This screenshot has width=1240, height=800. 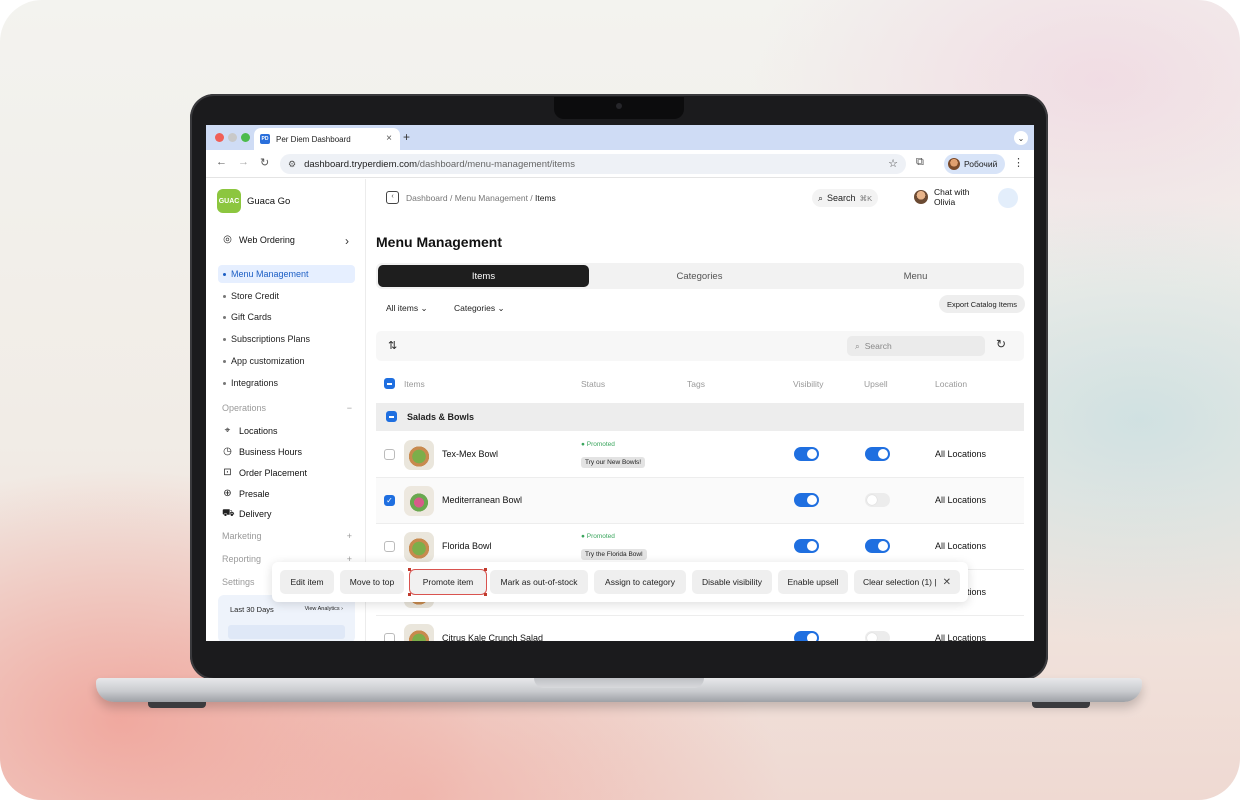 I want to click on clear-selection-button: Clear selection (1) | ✕, so click(x=907, y=582).